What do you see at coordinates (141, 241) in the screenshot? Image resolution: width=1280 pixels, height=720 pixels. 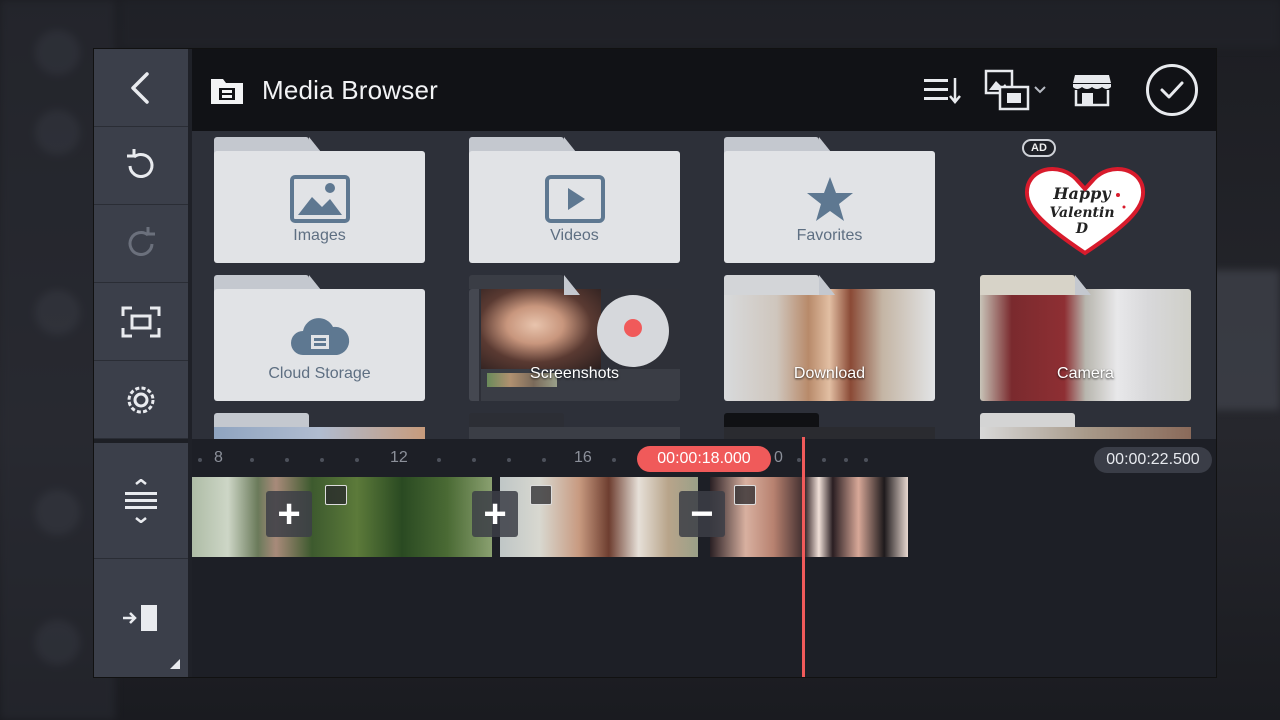 I see `redo-icon` at bounding box center [141, 241].